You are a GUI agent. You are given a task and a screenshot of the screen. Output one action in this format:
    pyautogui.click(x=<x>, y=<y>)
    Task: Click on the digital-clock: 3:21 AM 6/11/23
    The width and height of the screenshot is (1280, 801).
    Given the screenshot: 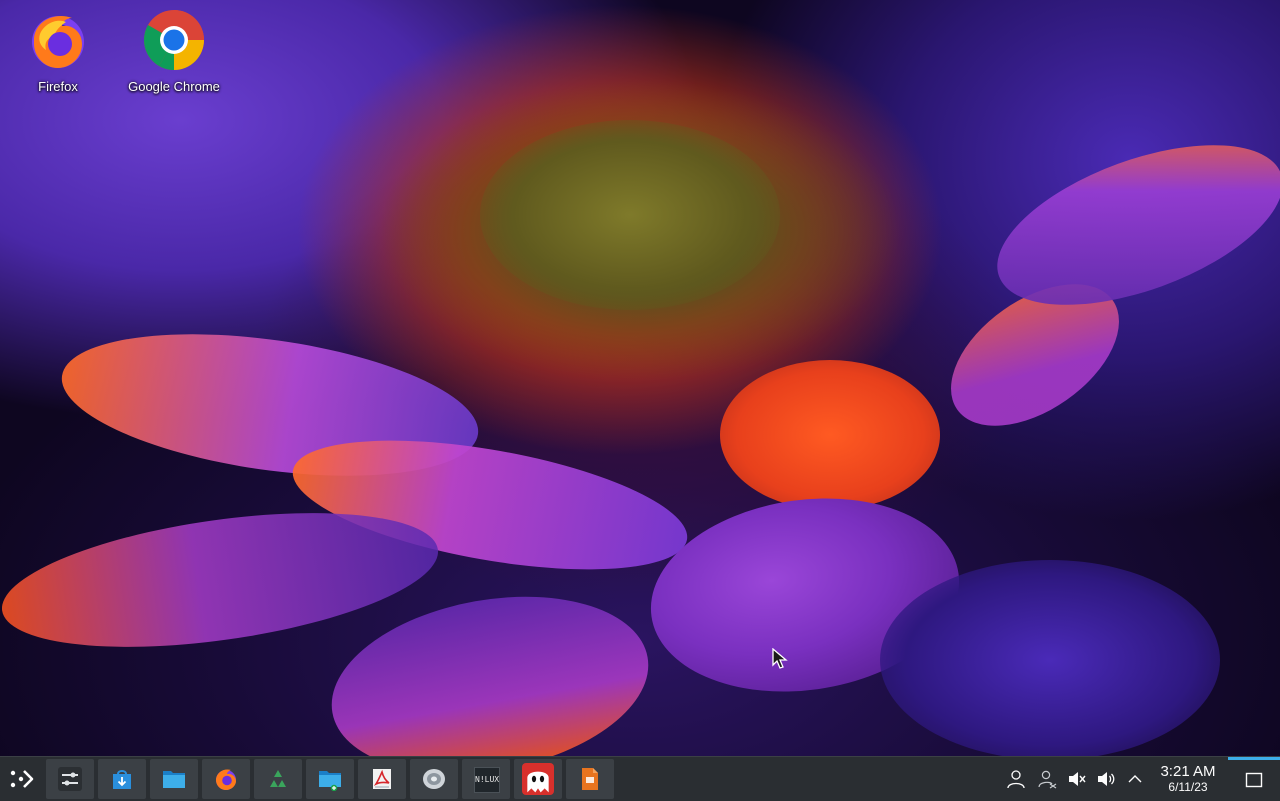 What is the action you would take?
    pyautogui.click(x=1188, y=779)
    